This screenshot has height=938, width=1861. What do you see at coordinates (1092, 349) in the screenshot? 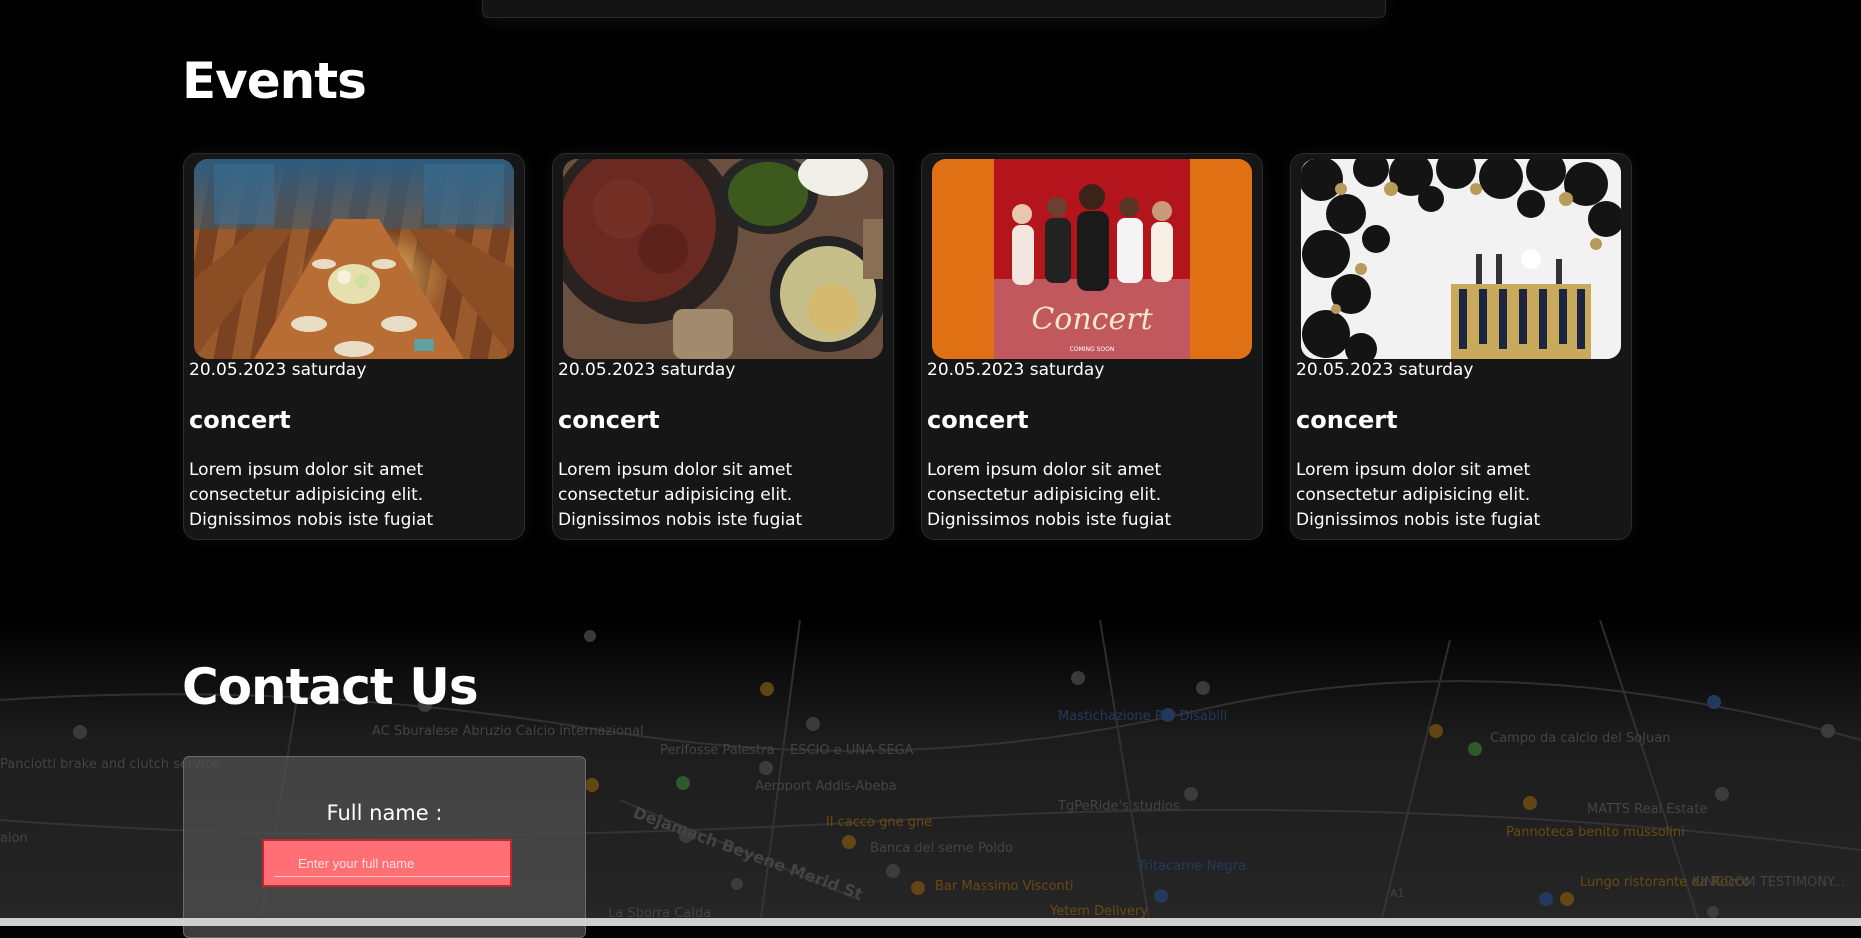
I see `poster-subtitle: COMING SOON` at bounding box center [1092, 349].